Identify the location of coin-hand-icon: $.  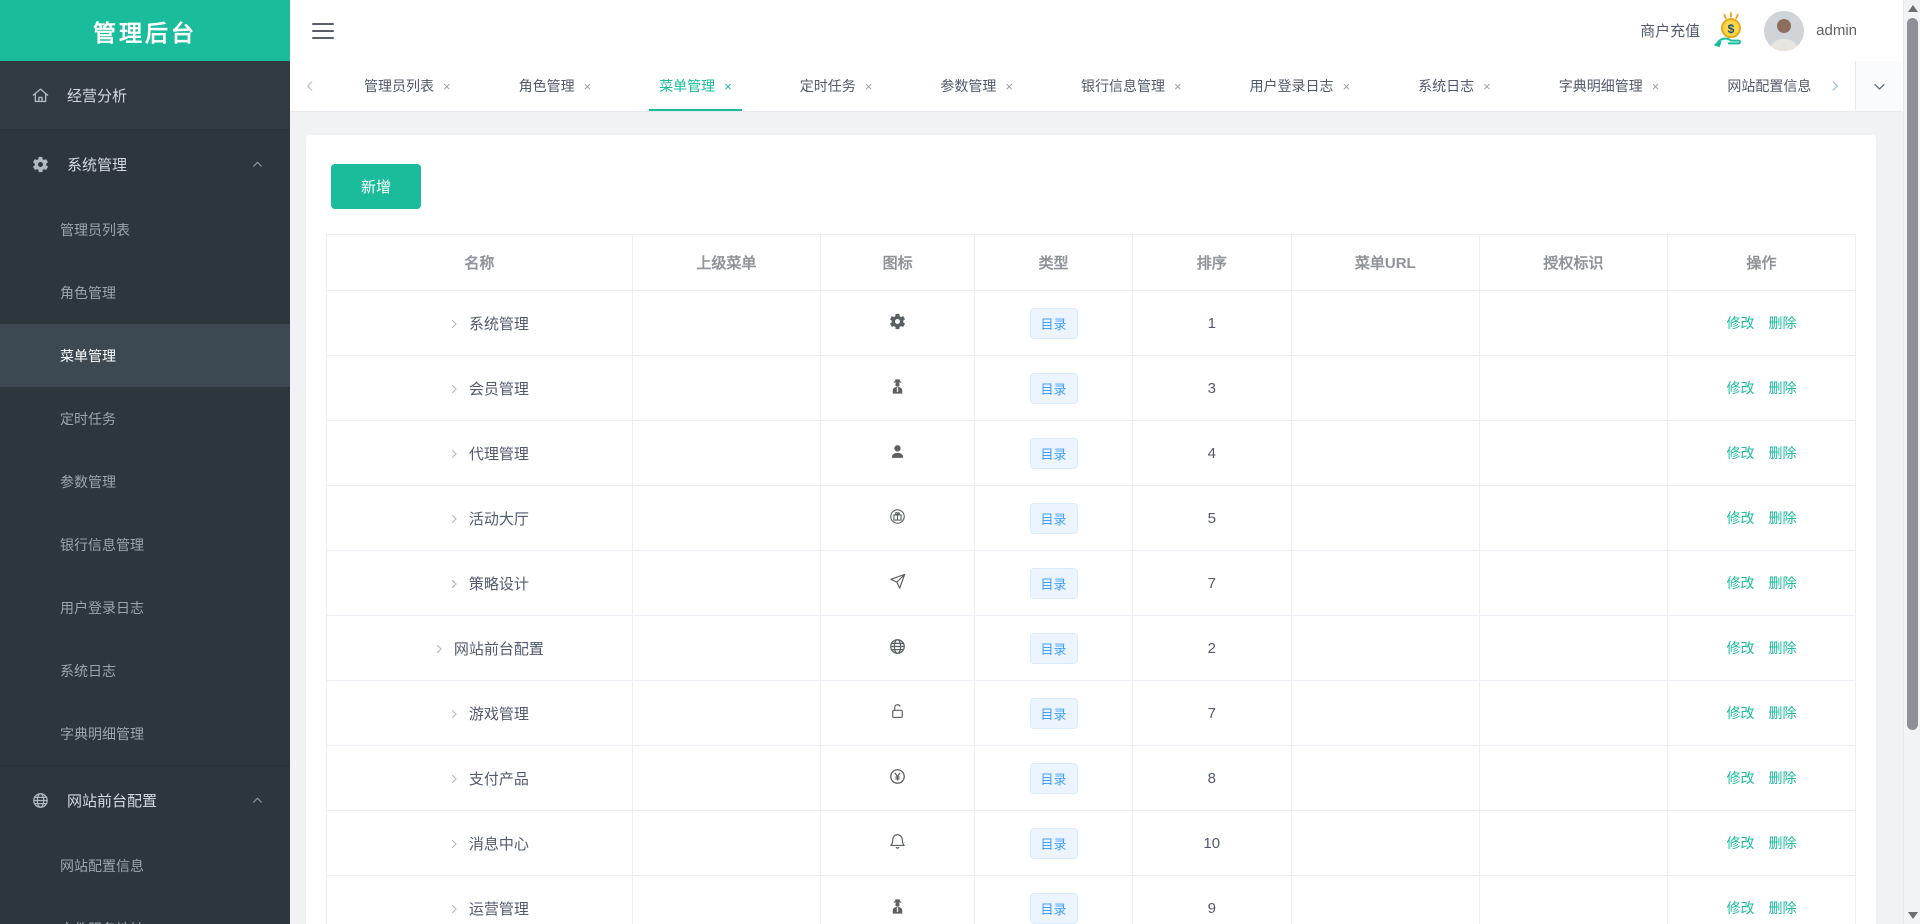
(1731, 31).